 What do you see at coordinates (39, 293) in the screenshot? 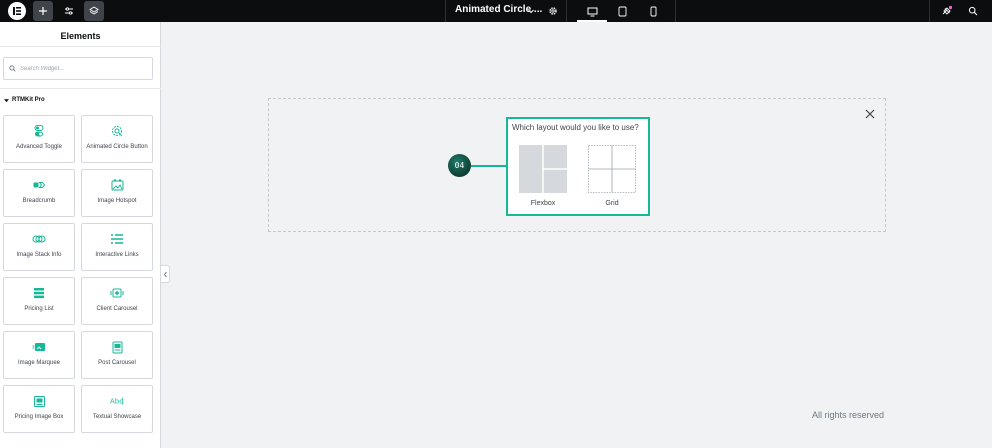
I see `pricing-list-icon` at bounding box center [39, 293].